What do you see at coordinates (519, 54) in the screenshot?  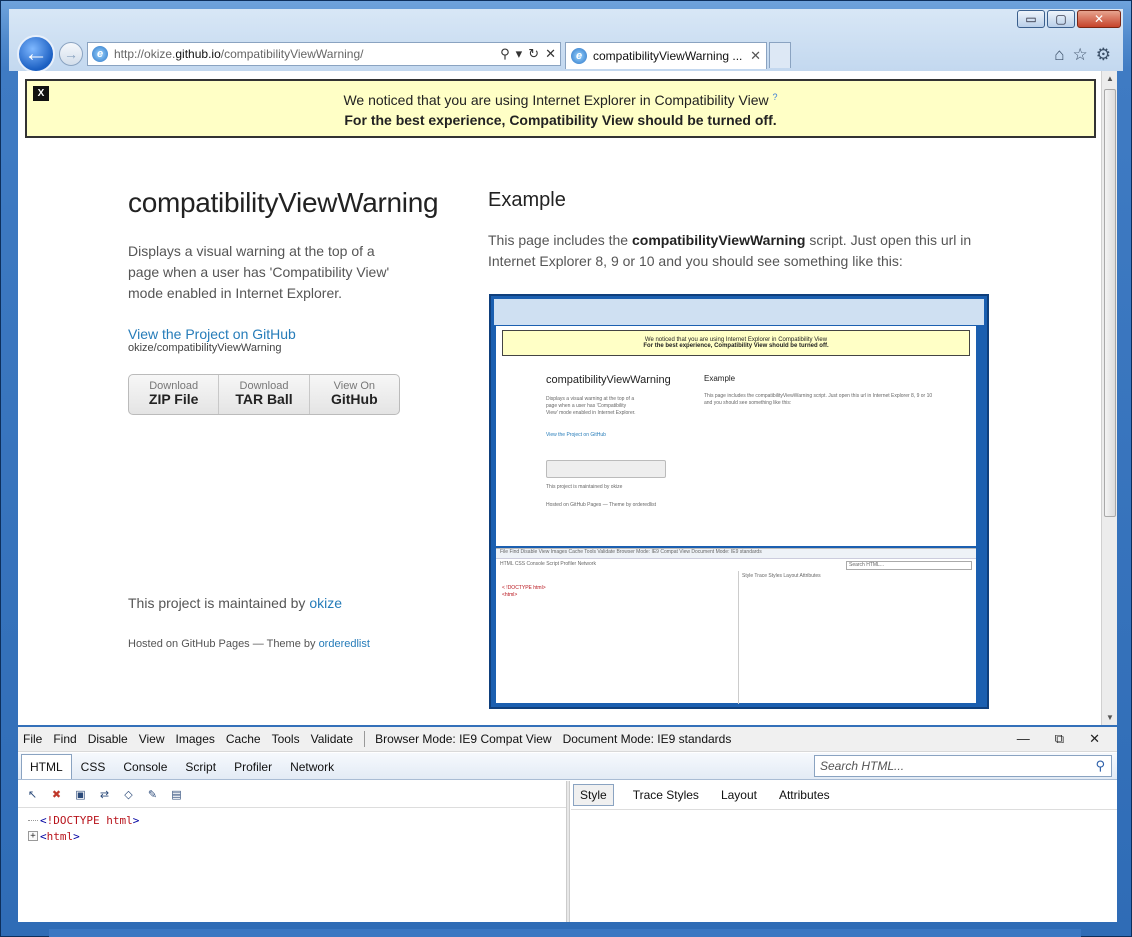 I see `dropdown-icon: ▾` at bounding box center [519, 54].